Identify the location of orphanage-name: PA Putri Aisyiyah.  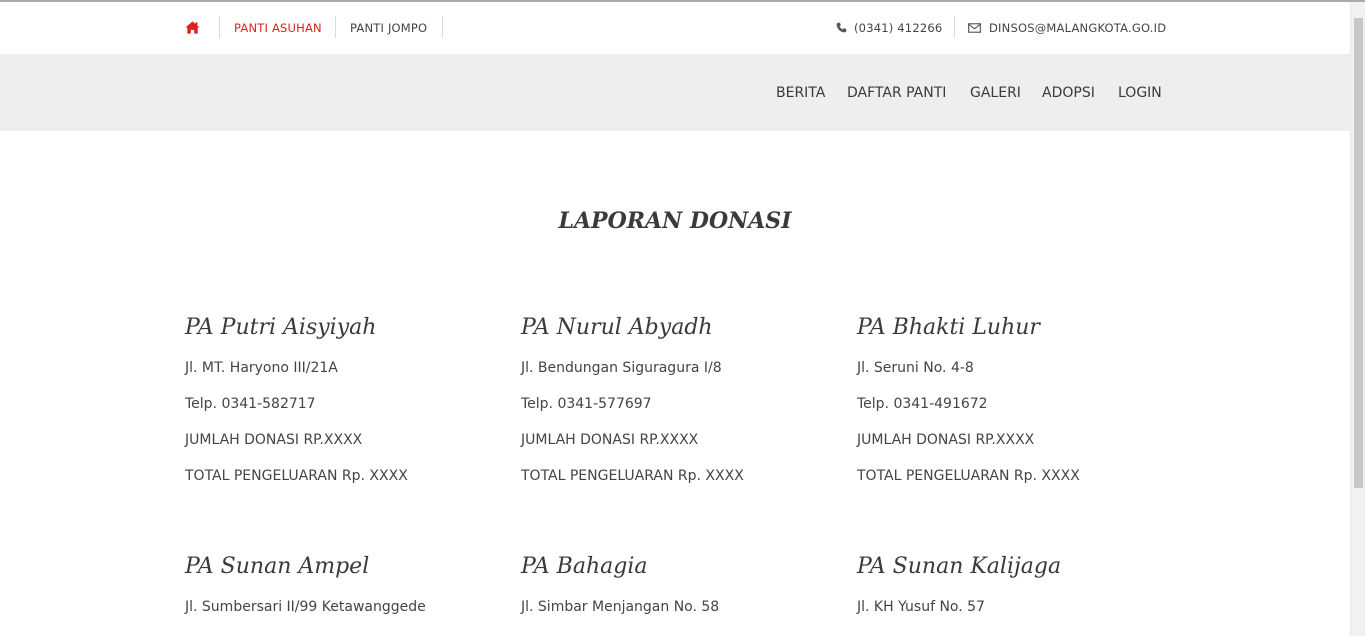
(281, 327).